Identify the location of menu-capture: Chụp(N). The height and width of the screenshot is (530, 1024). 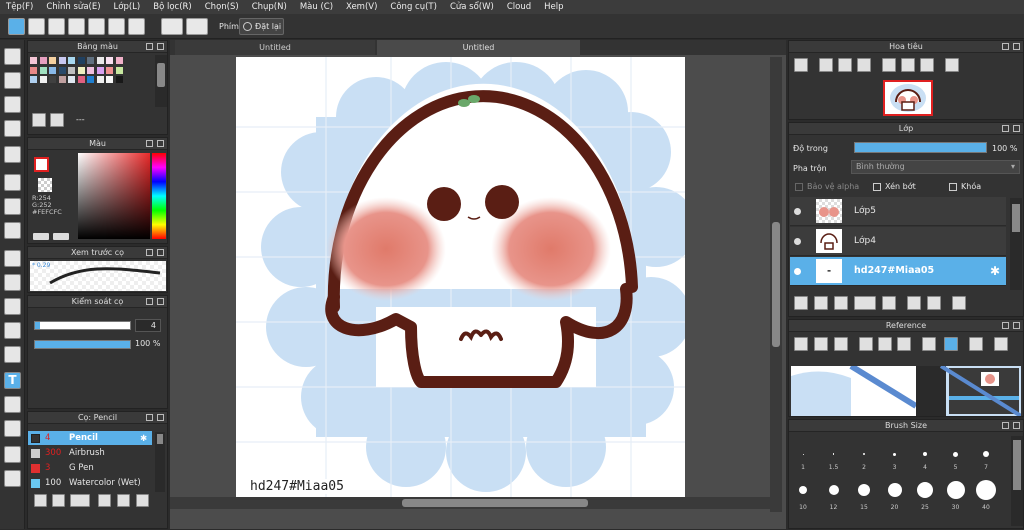
(269, 7).